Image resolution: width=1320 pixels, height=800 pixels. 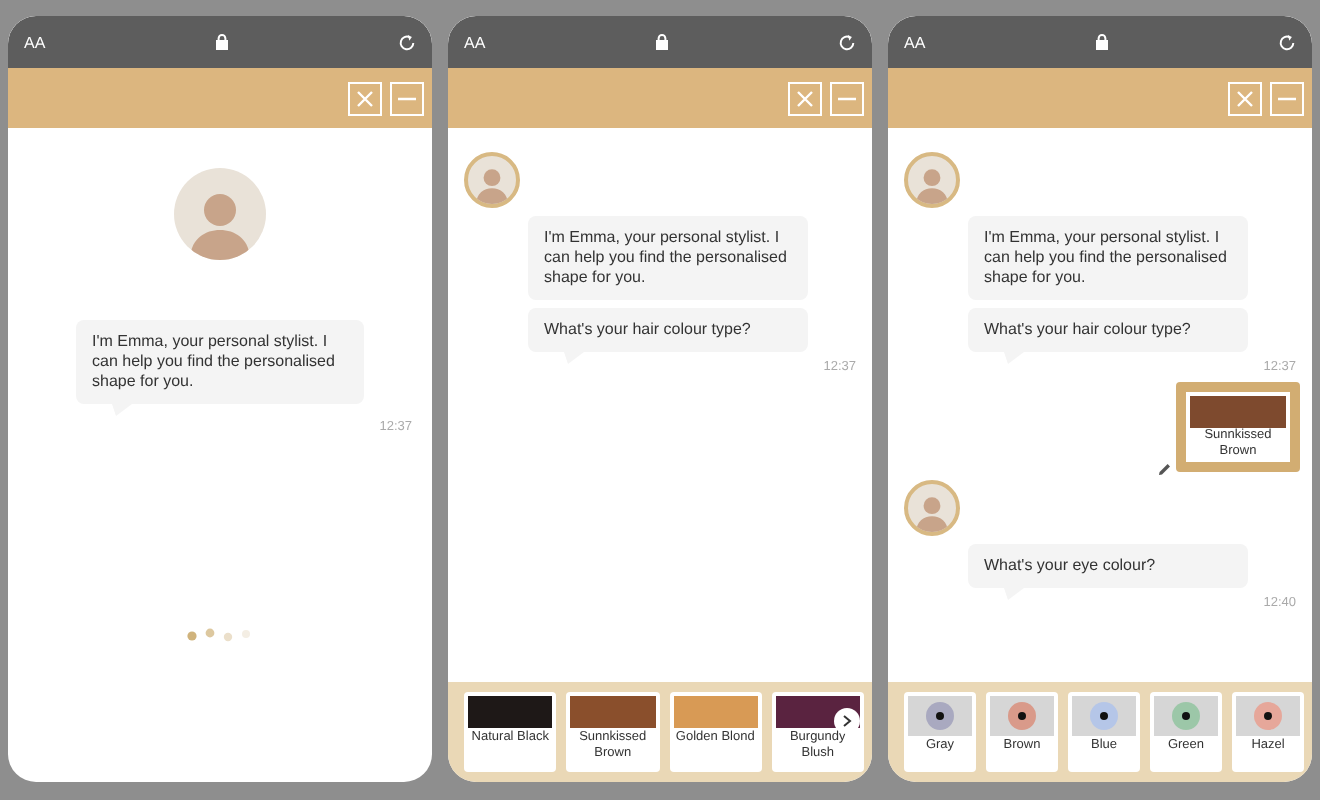 I want to click on chevron-icon, so click(x=847, y=721).